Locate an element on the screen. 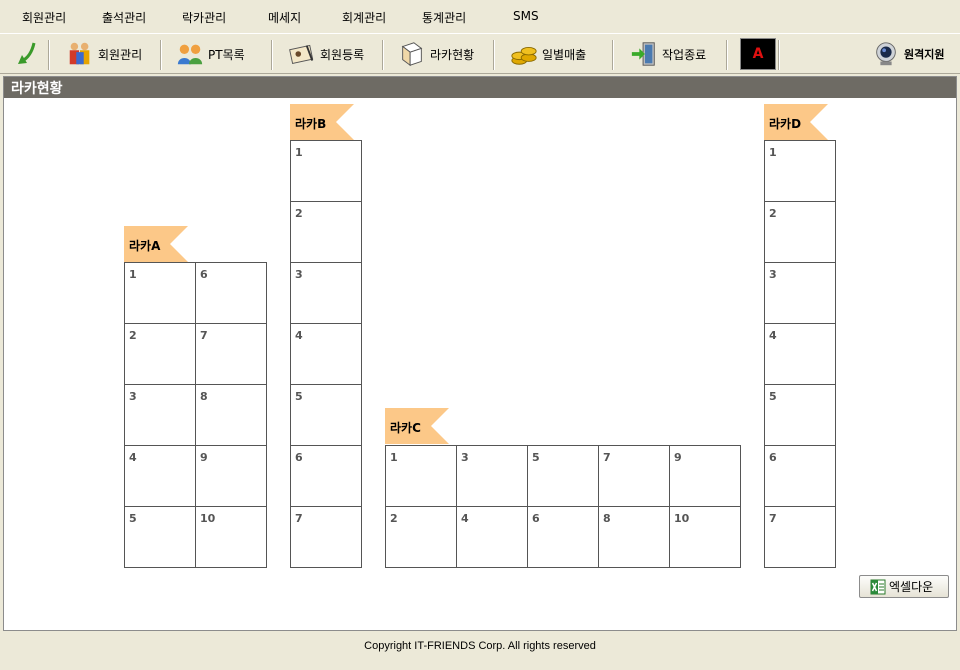 This screenshot has height=670, width=960. panel-title: 라카현황 is located at coordinates (480, 87).